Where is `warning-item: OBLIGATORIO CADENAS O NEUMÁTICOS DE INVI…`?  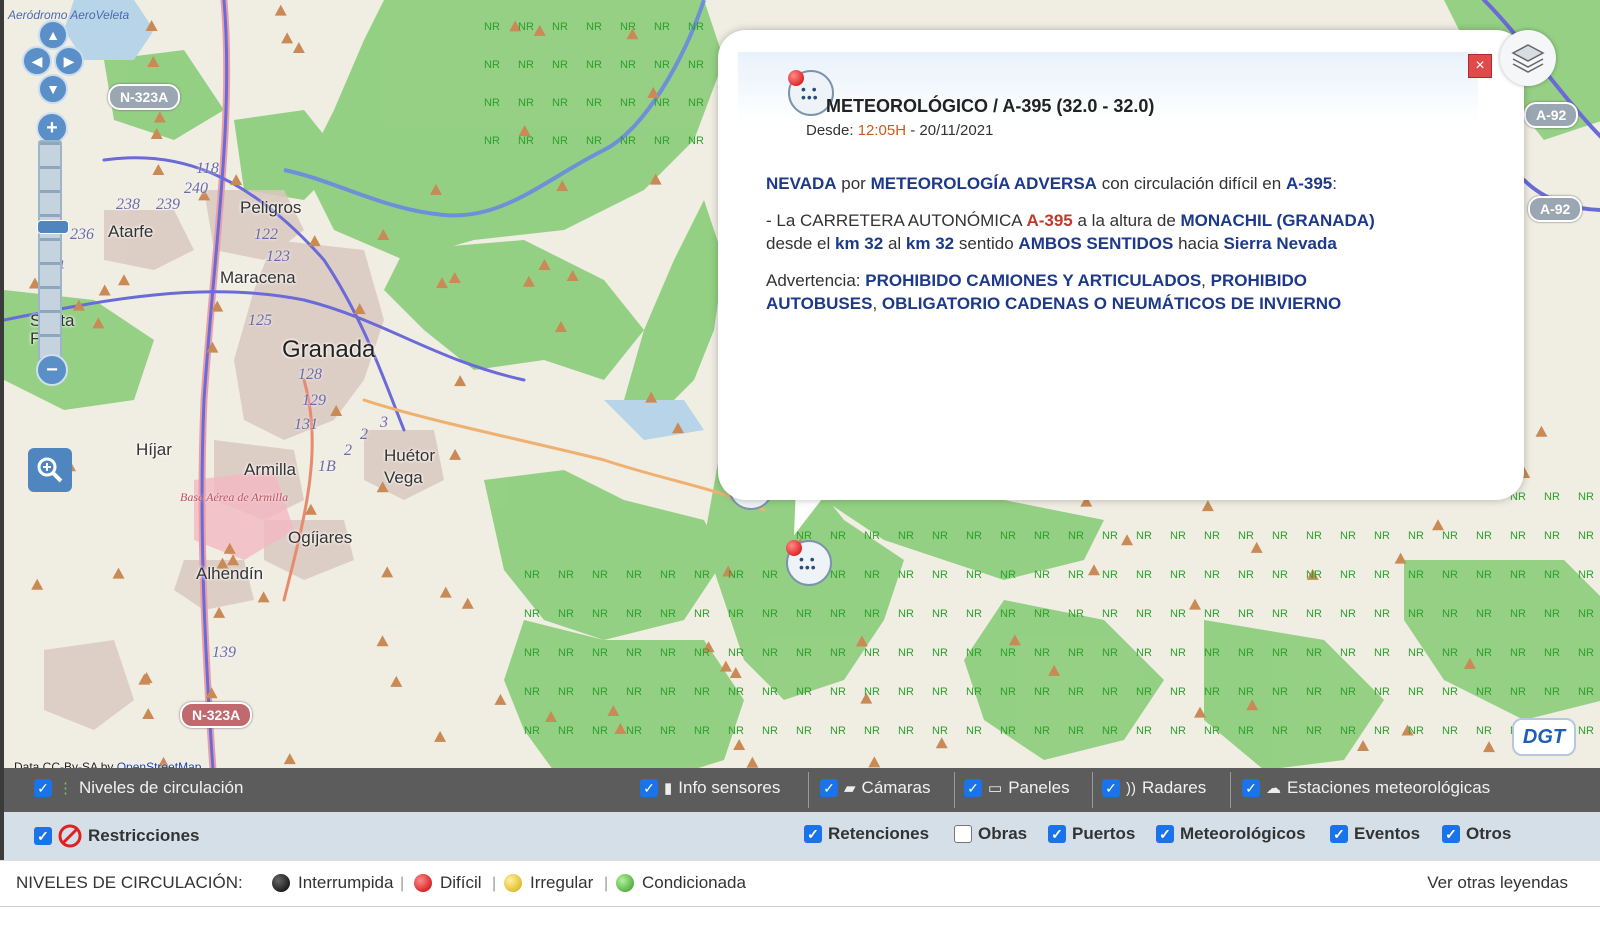
warning-item: OBLIGATORIO CADENAS O NEUMÁTICOS DE INVI… is located at coordinates (1111, 303).